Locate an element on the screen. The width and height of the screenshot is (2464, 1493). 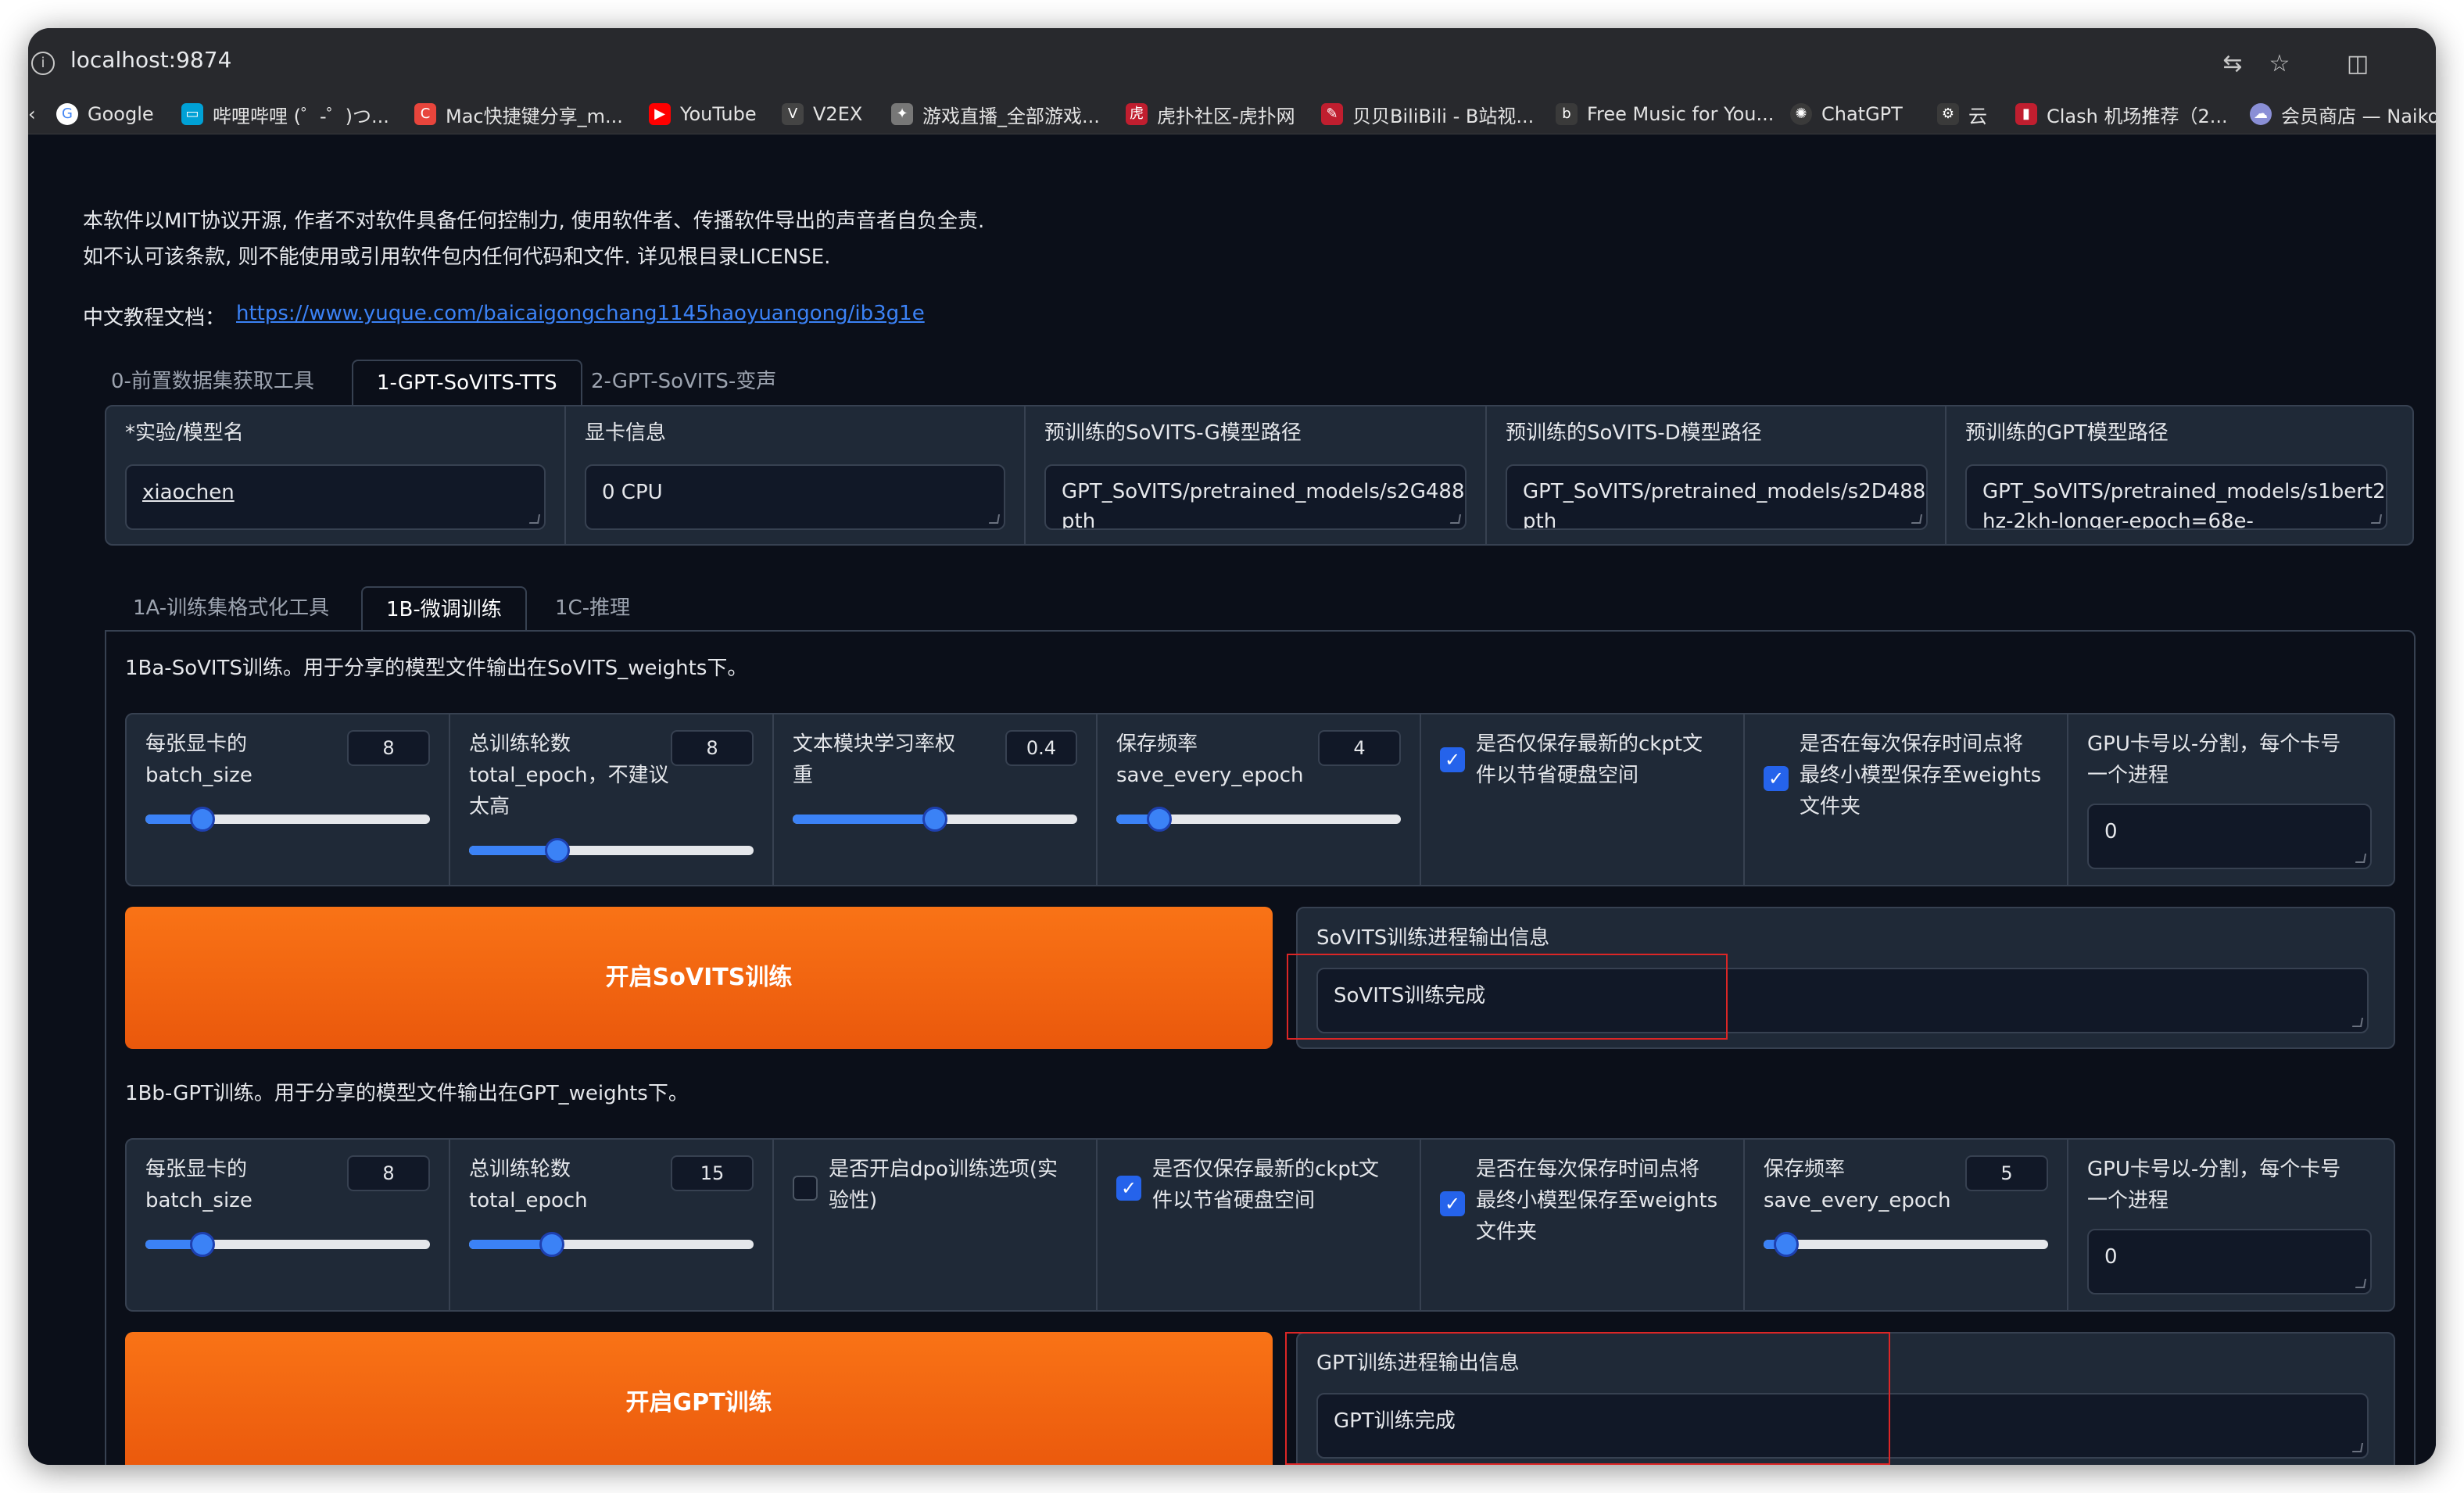
sovits-batch-label: 每张显卡的 is located at coordinates (196, 744).